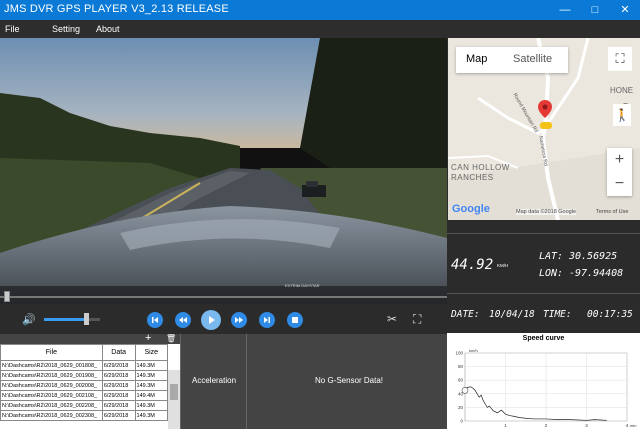 This screenshot has width=640, height=429. I want to click on file-path: N:\Dashcams\R2\2018_0629_002208_, so click(51, 405).